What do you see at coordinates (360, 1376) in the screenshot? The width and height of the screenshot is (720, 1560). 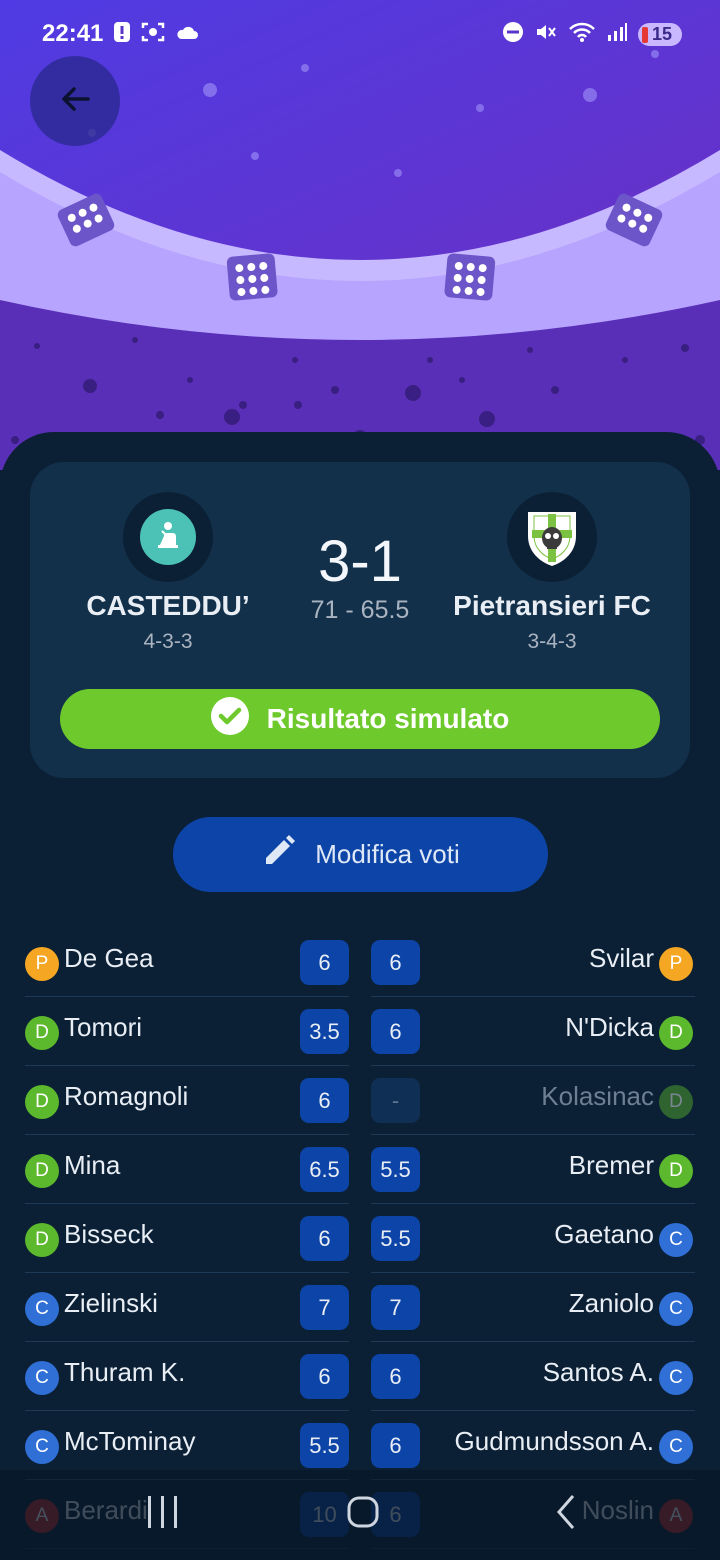 I see `lineup-row: C Thuram K. 6 6 Santos A. C` at bounding box center [360, 1376].